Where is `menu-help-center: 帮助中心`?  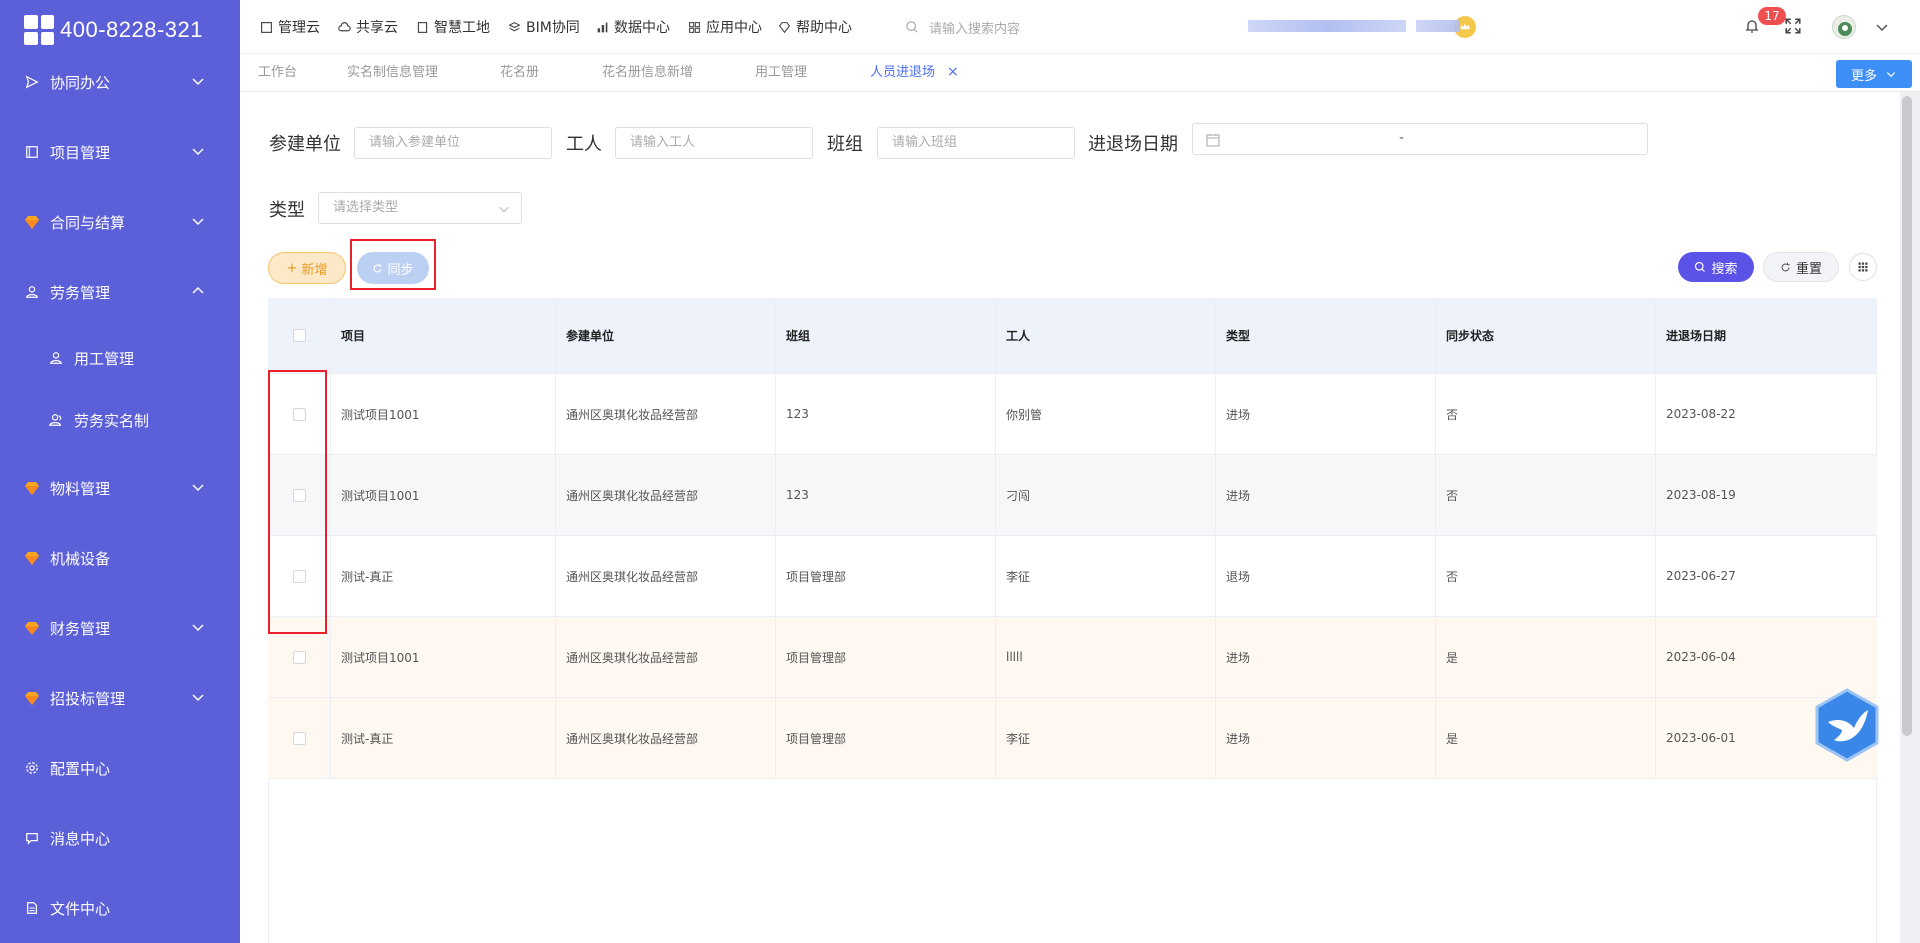 menu-help-center: 帮助中心 is located at coordinates (815, 27).